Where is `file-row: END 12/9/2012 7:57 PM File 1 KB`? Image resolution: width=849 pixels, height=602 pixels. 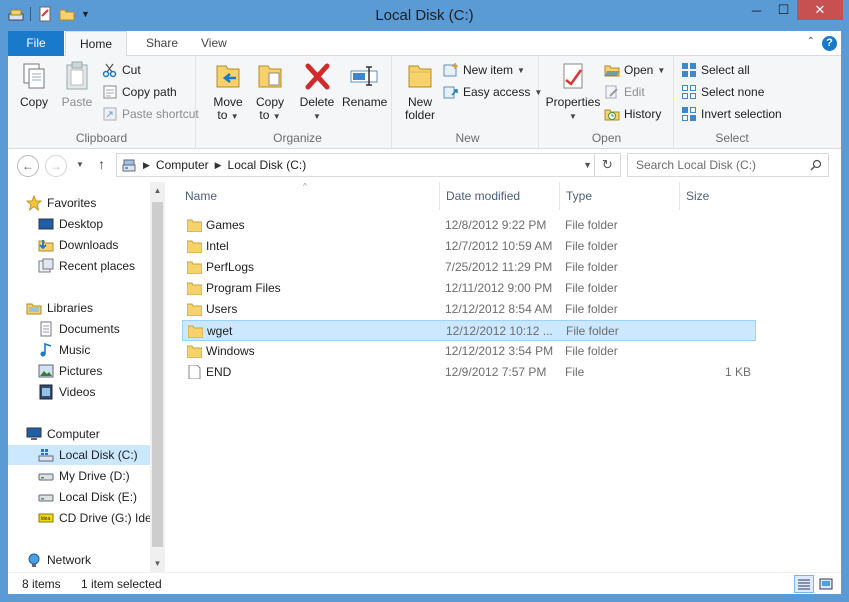 file-row: END 12/9/2012 7:57 PM File 1 KB is located at coordinates (469, 372).